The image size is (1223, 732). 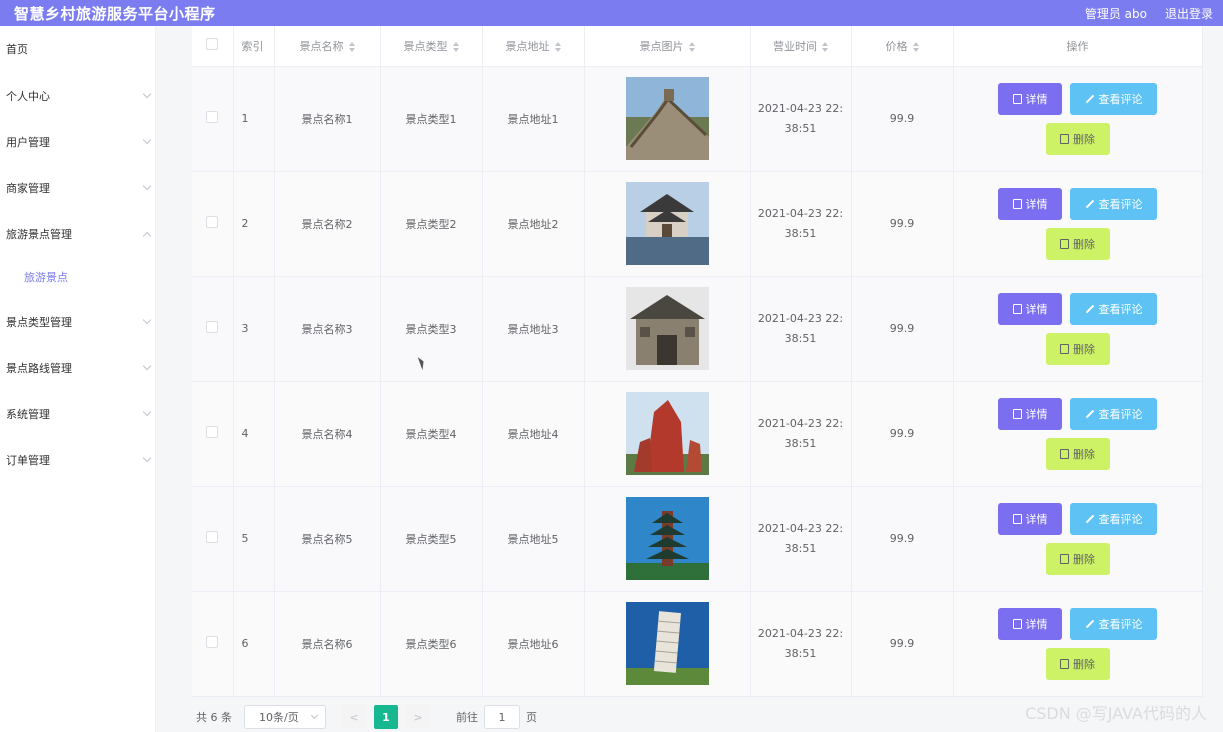 What do you see at coordinates (431, 539) in the screenshot?
I see `cell-type: 景点类型5` at bounding box center [431, 539].